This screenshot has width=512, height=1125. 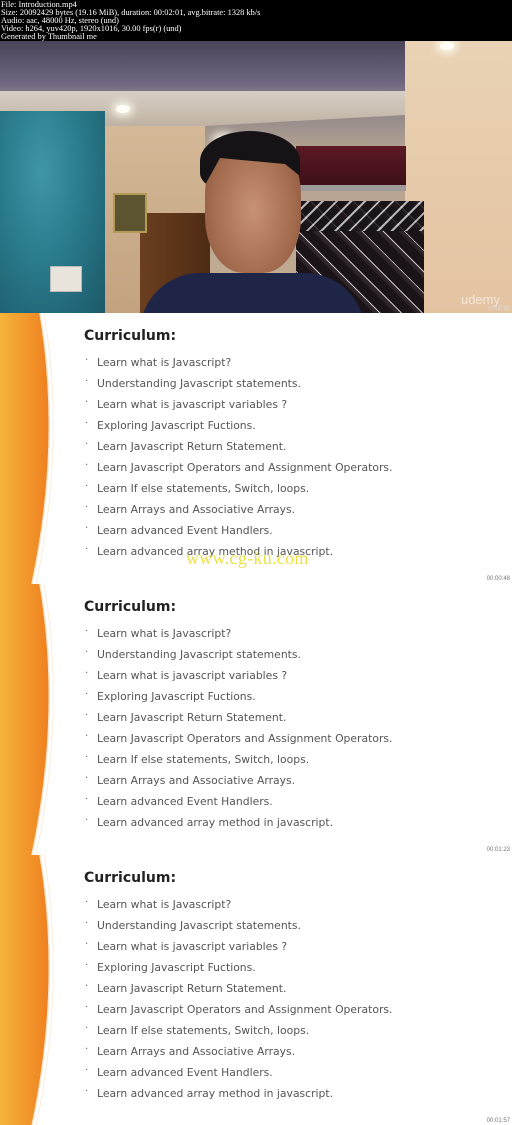 What do you see at coordinates (498, 1121) in the screenshot?
I see `frame-timestamp: 00:01:57` at bounding box center [498, 1121].